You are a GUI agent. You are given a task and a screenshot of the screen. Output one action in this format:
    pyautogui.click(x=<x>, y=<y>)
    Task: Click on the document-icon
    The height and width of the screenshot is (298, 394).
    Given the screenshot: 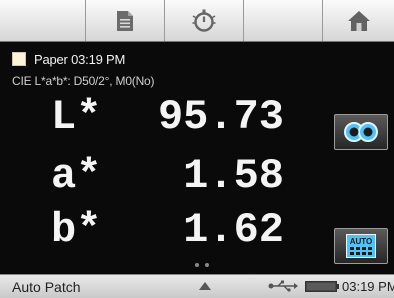 What is the action you would take?
    pyautogui.click(x=125, y=20)
    